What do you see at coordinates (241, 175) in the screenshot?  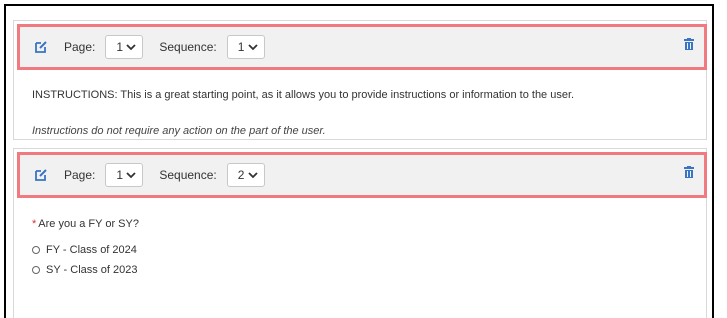 I see `sequence-select-value: 2` at bounding box center [241, 175].